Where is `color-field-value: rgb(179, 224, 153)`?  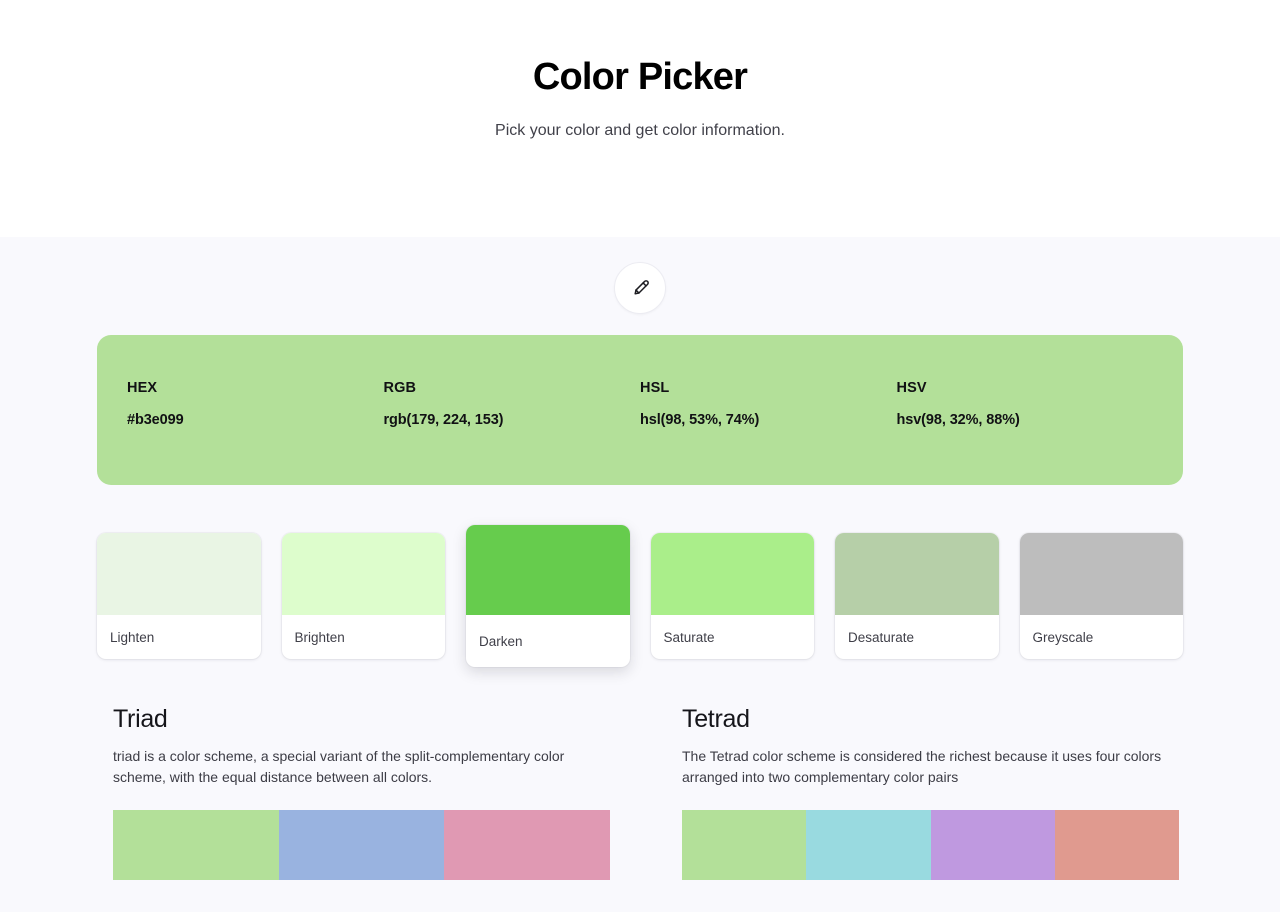
color-field-value: rgb(179, 224, 153) is located at coordinates (443, 420).